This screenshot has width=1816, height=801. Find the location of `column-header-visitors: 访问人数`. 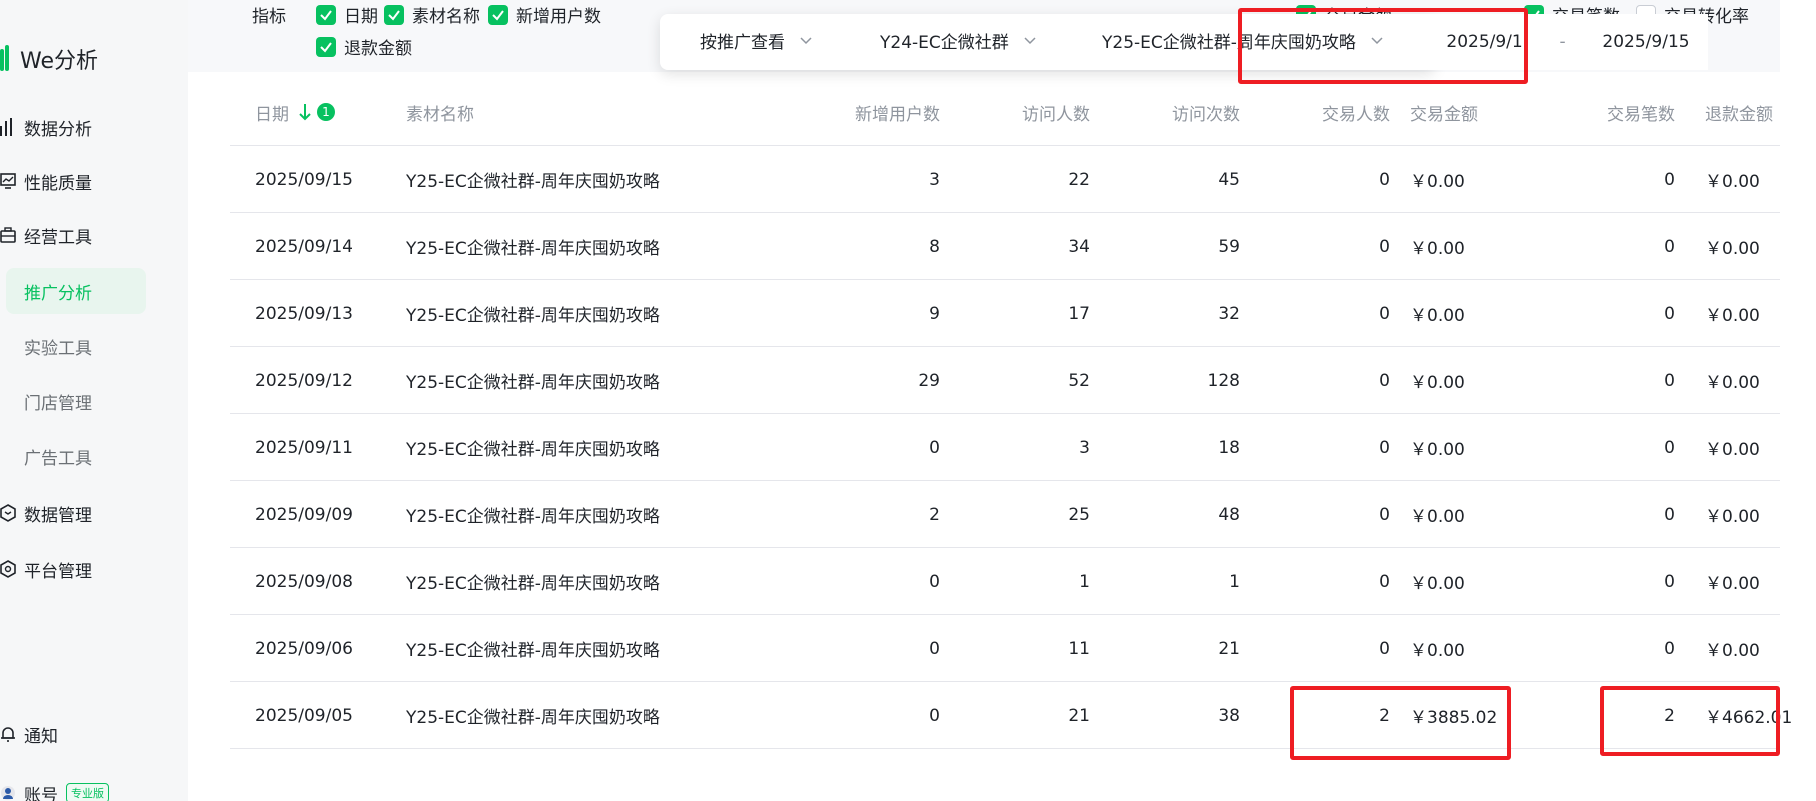

column-header-visitors: 访问人数 is located at coordinates (1030, 112).